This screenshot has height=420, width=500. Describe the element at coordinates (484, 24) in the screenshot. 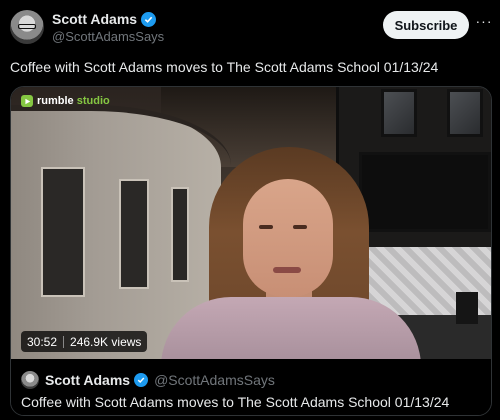

I see `more-icon: ···` at that location.